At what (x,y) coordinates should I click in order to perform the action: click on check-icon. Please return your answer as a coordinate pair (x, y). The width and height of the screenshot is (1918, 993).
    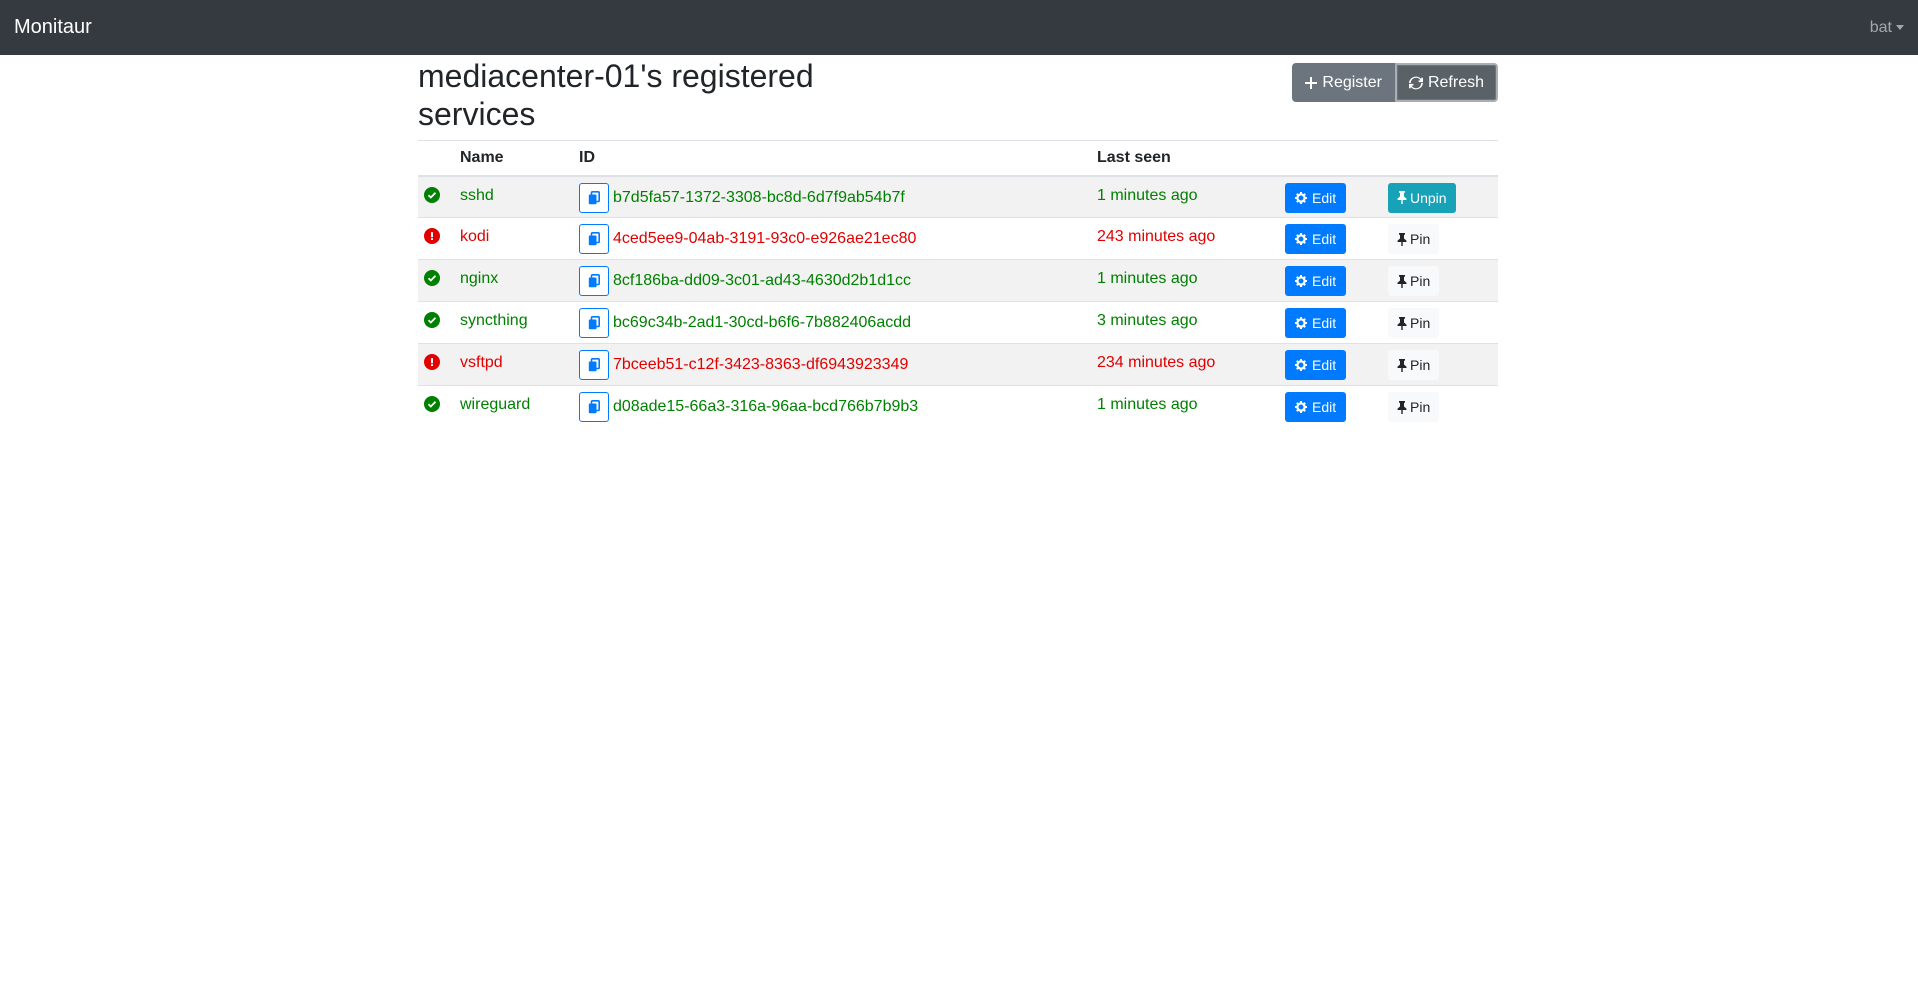
    Looking at the image, I should click on (432, 195).